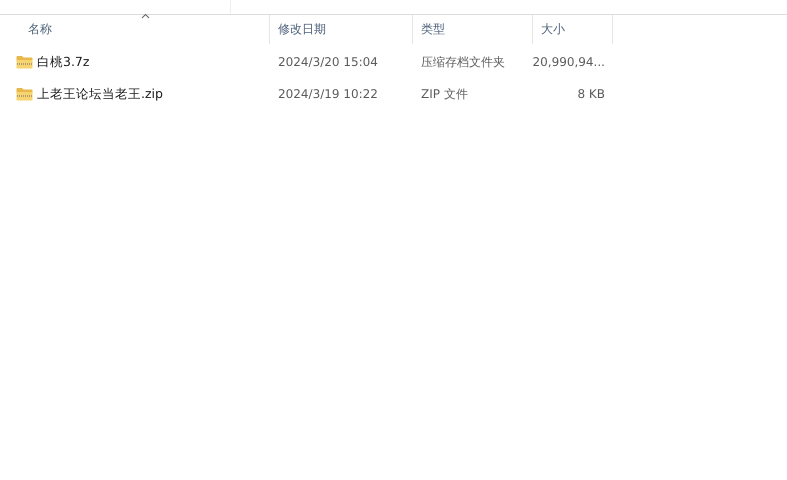  Describe the element at coordinates (573, 29) in the screenshot. I see `column-header: 大小` at that location.